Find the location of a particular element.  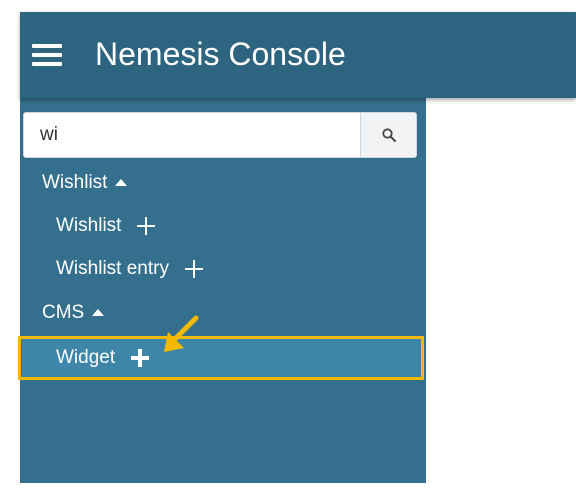

app-title: Nemesis Console is located at coordinates (220, 54).